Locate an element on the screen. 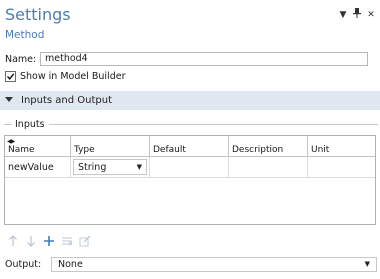 The image size is (380, 279). table-row: newValue String ▼ is located at coordinates (190, 167).